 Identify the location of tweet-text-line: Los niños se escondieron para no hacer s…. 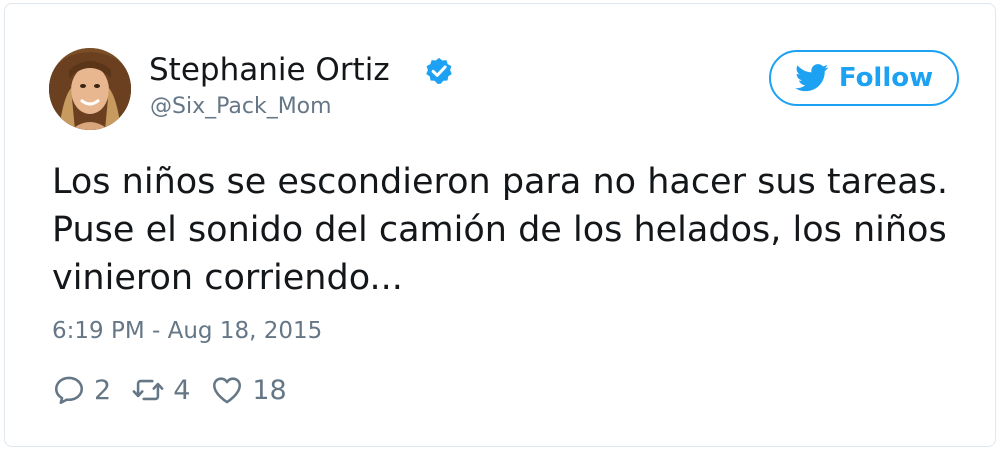
(500, 182).